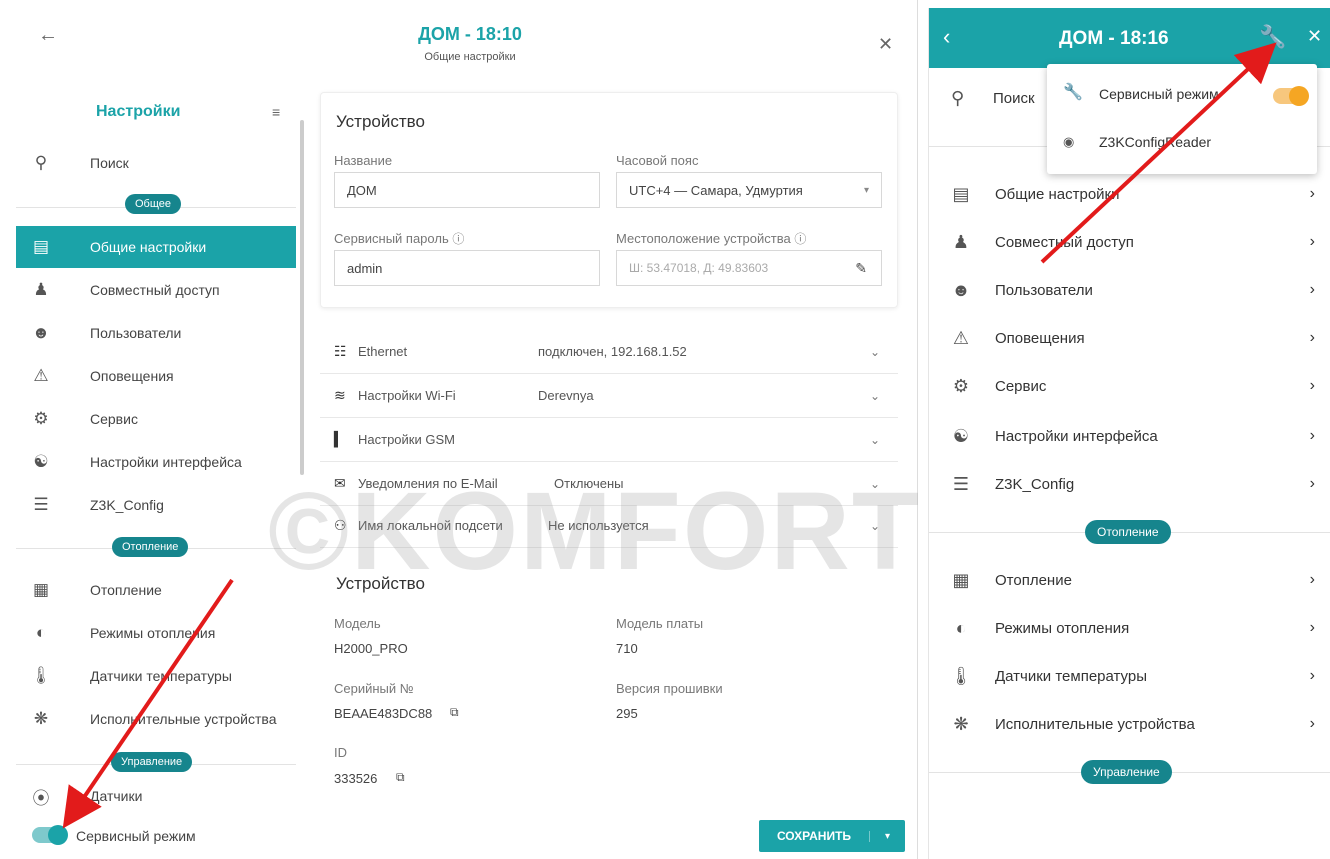 The image size is (1330, 859). I want to click on arrow-to-service-toggle, so click(148, 703).